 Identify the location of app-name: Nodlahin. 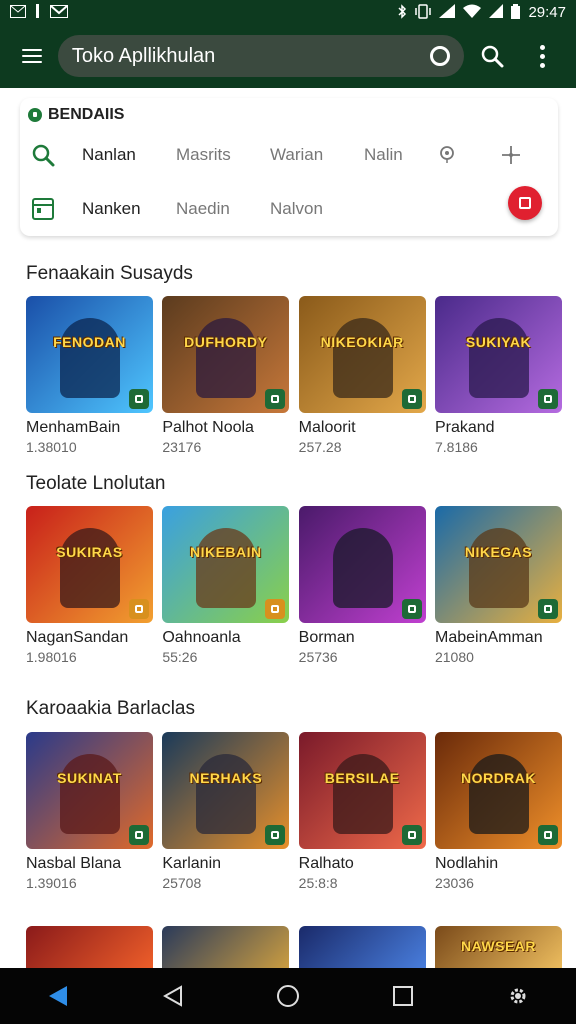
(466, 863).